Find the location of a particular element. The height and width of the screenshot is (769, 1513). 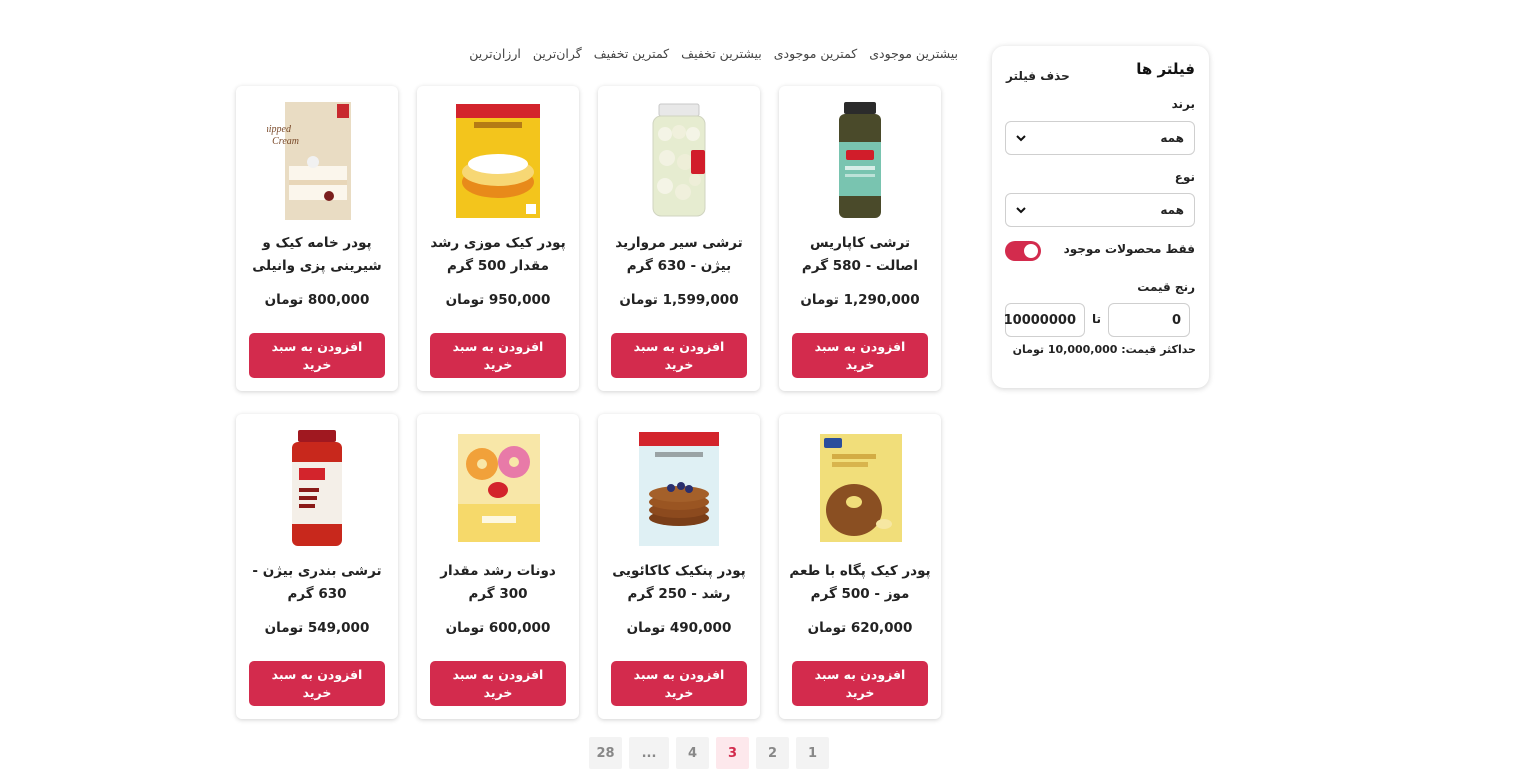

sort-cheapest: ارزان‌ترین is located at coordinates (495, 56).